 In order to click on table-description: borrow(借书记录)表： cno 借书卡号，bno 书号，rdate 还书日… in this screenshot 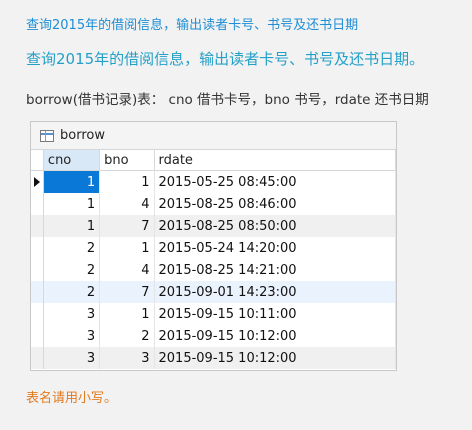, I will do `click(227, 100)`.